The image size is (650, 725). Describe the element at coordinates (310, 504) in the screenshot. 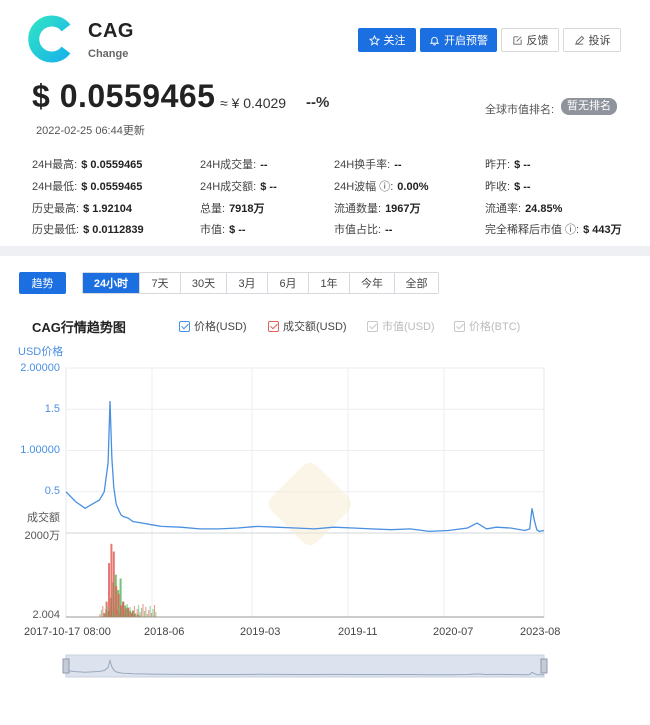

I see `watermark-logo` at that location.